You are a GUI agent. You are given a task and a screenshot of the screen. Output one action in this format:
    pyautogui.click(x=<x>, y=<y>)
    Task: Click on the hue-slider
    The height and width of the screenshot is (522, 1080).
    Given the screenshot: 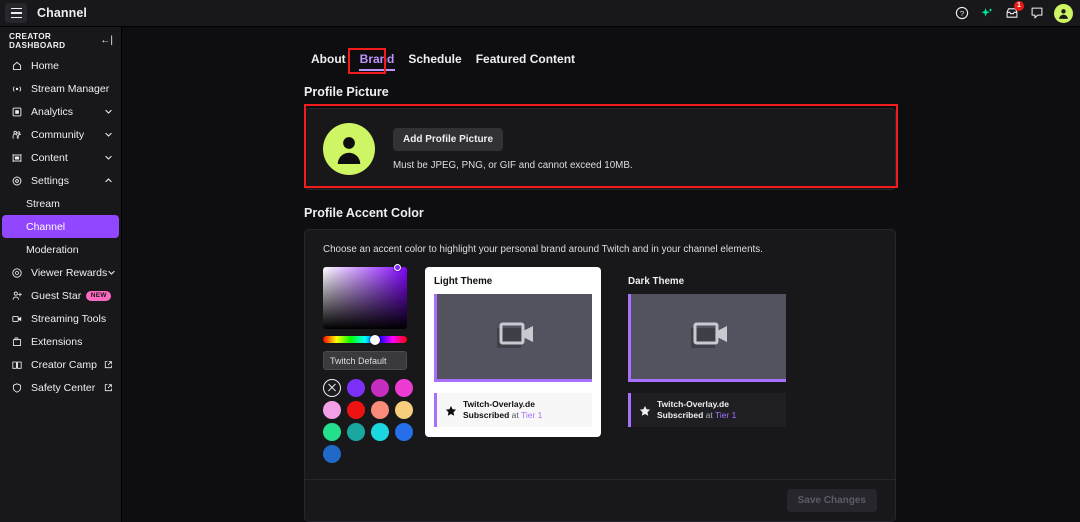 What is the action you would take?
    pyautogui.click(x=365, y=339)
    